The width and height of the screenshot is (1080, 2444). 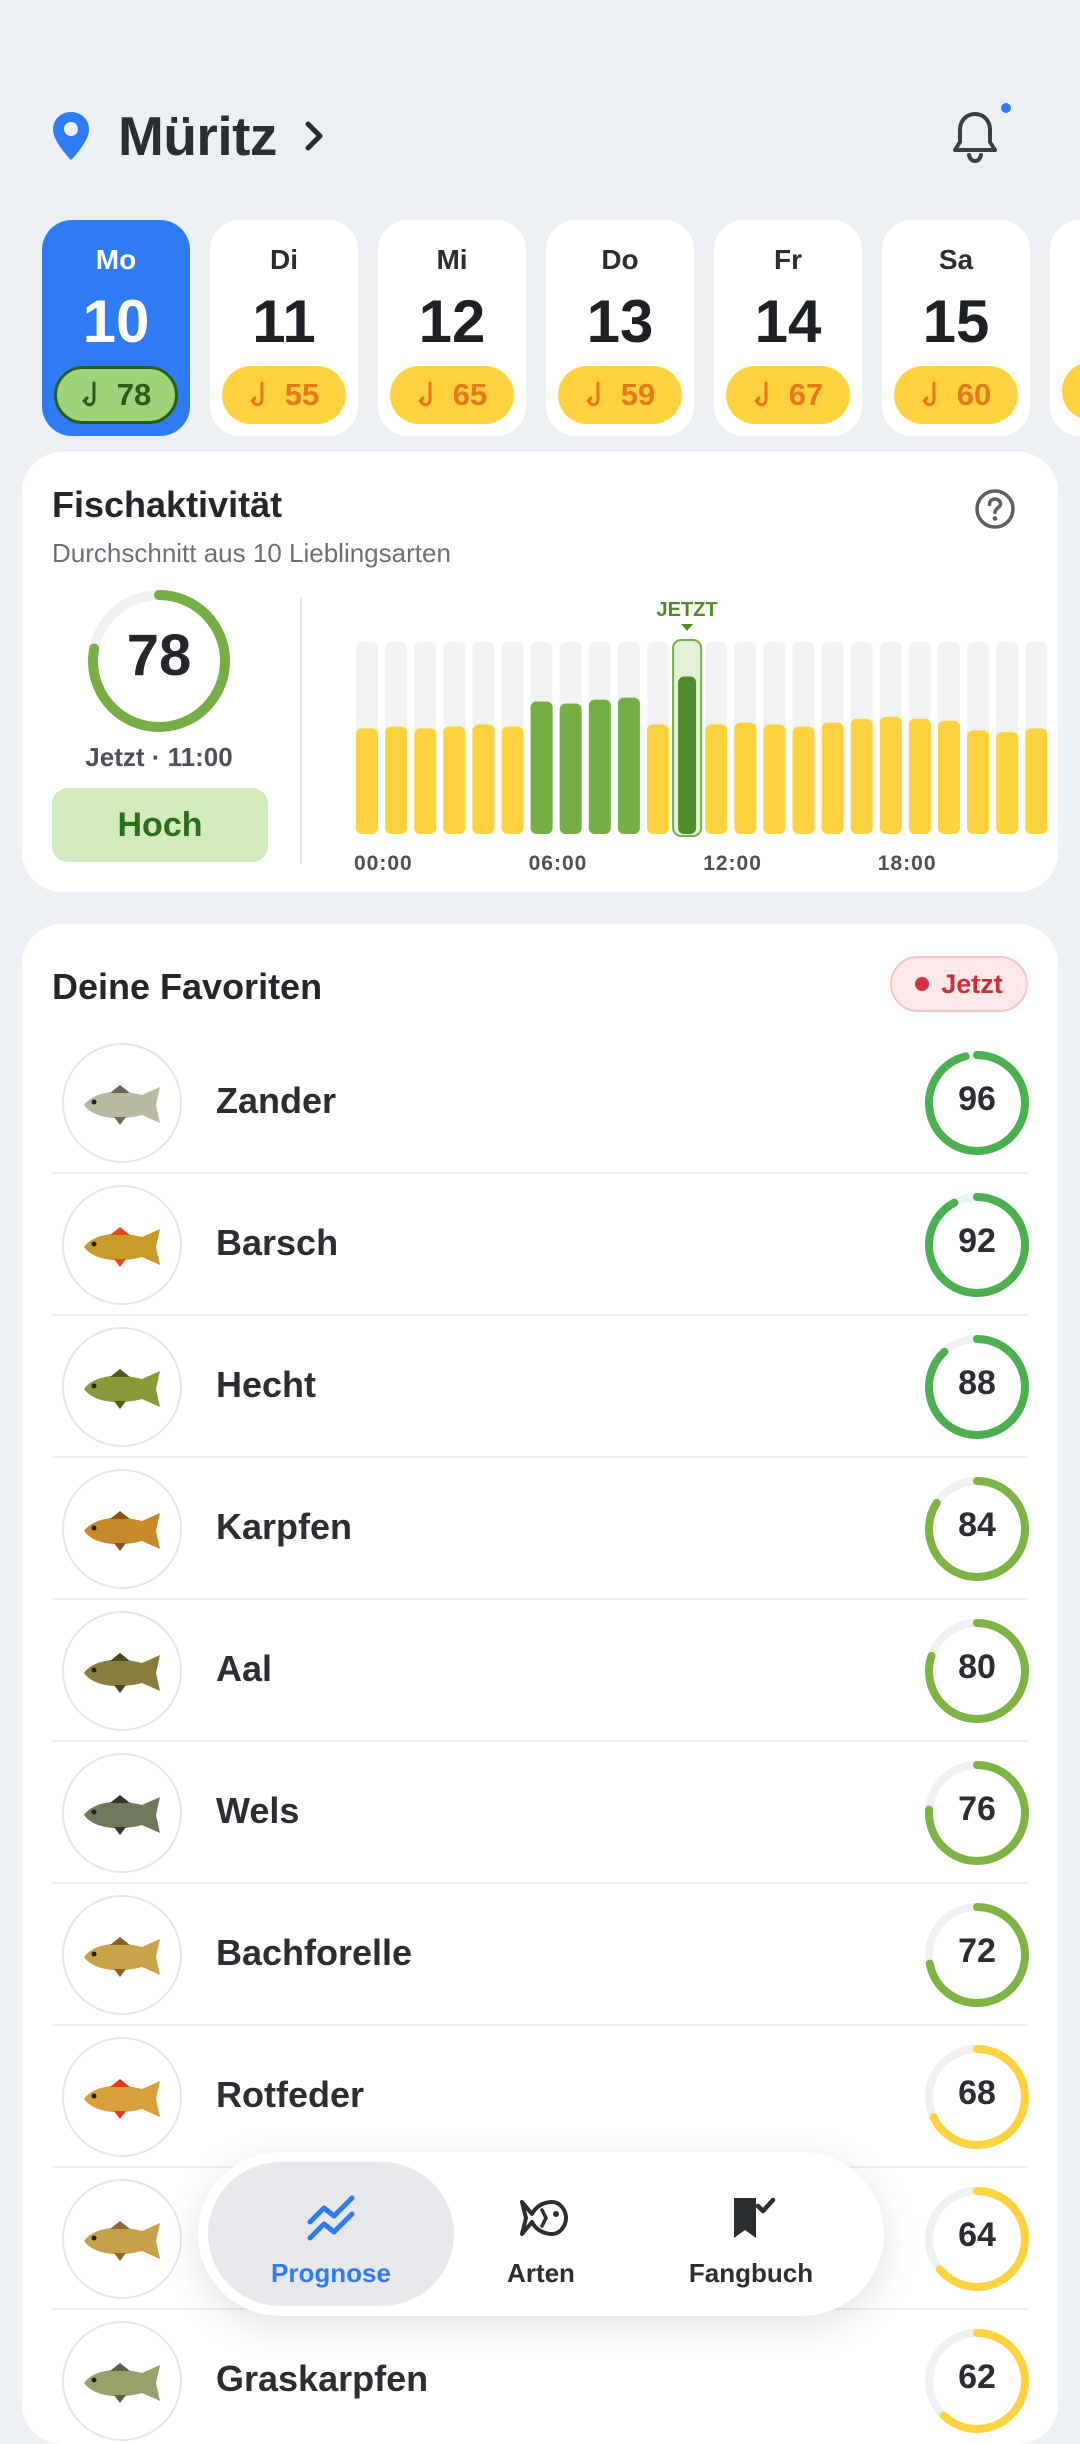 I want to click on day-score: 78, so click(x=134, y=394).